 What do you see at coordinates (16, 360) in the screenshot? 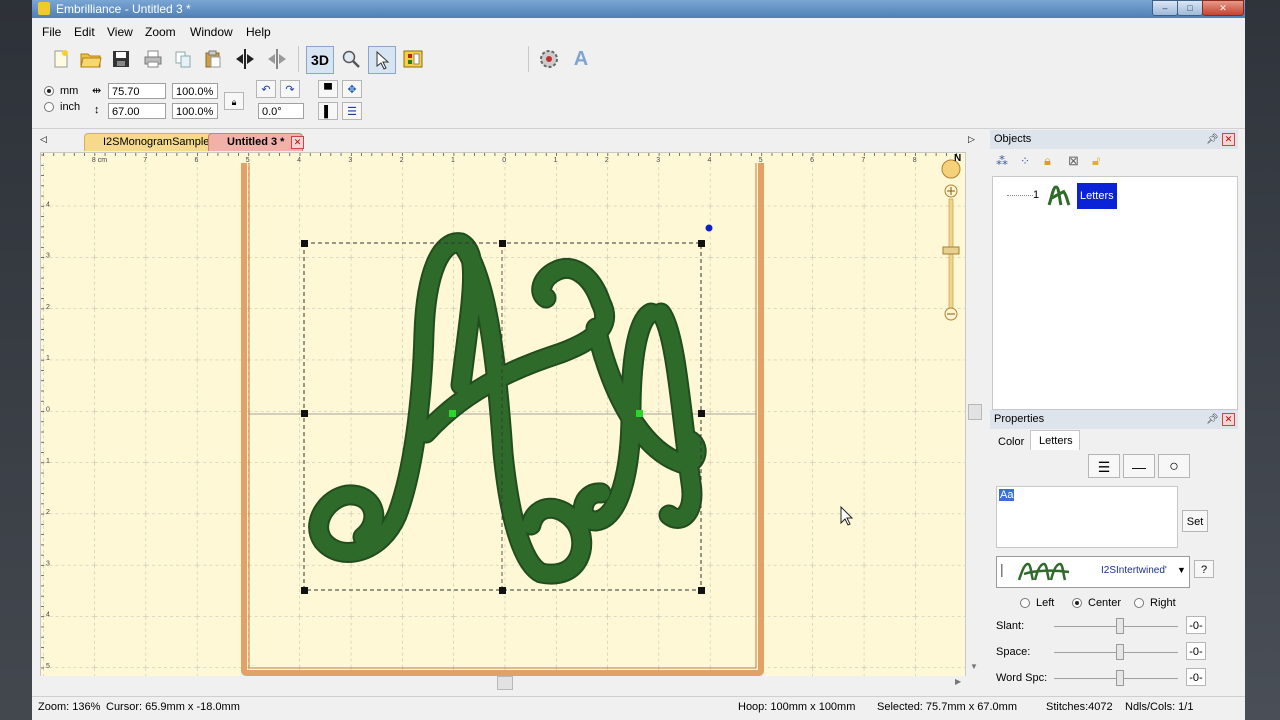
I see `desktop-background-left` at bounding box center [16, 360].